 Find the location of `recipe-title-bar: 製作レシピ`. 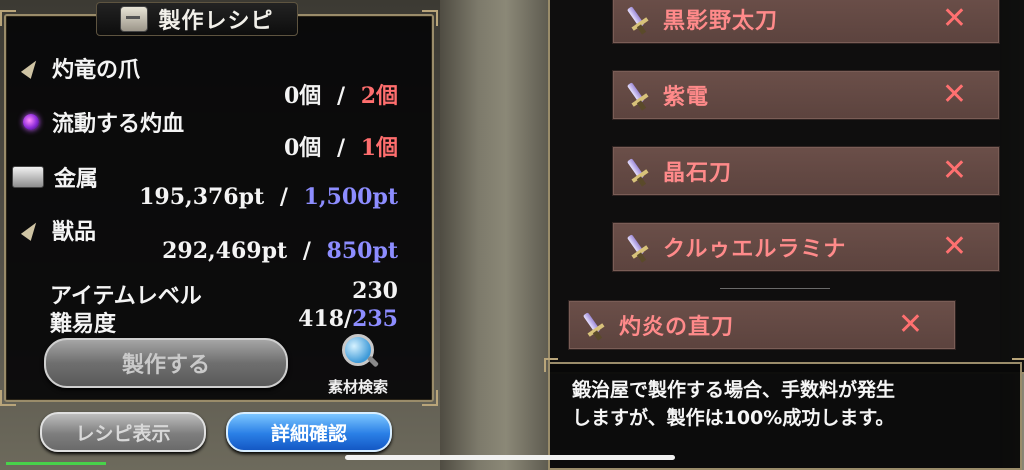

recipe-title-bar: 製作レシピ is located at coordinates (197, 19).